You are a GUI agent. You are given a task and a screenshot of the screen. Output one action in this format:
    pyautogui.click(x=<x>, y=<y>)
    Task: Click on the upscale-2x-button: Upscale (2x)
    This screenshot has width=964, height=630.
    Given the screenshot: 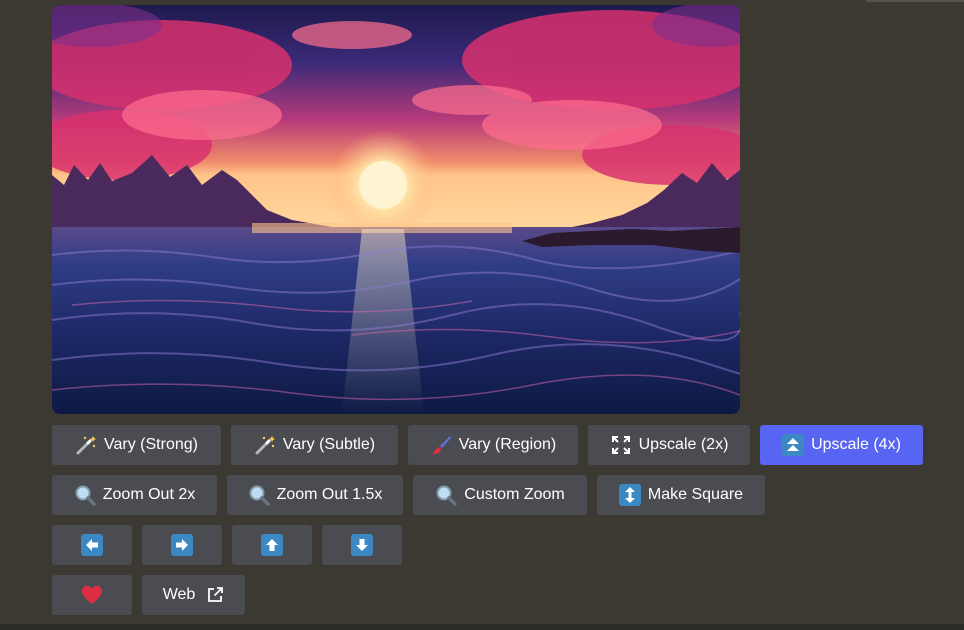 What is the action you would take?
    pyautogui.click(x=669, y=445)
    